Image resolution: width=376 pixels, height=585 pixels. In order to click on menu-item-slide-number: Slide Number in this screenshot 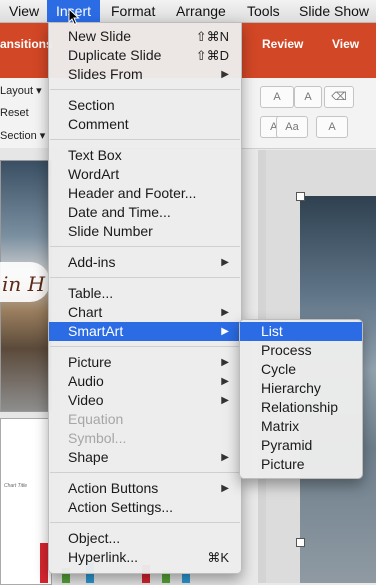, I will do `click(145, 231)`.